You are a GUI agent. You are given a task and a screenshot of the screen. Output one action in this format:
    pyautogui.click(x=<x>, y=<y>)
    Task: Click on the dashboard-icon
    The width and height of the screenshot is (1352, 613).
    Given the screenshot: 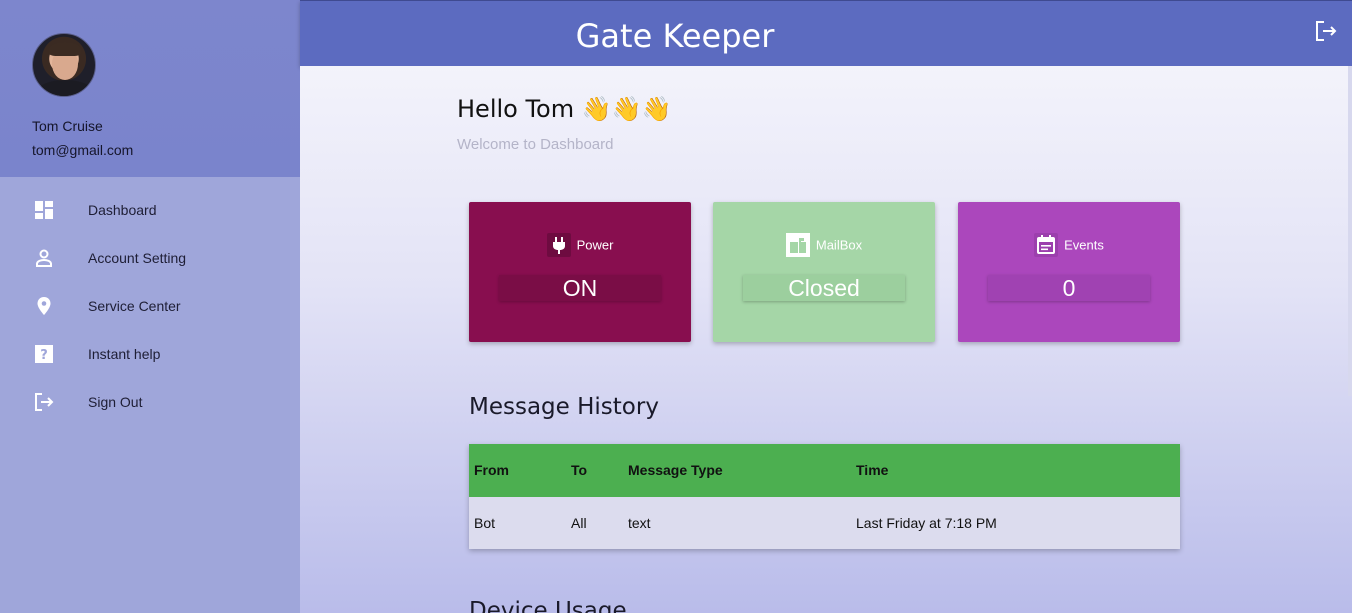 What is the action you would take?
    pyautogui.click(x=44, y=210)
    